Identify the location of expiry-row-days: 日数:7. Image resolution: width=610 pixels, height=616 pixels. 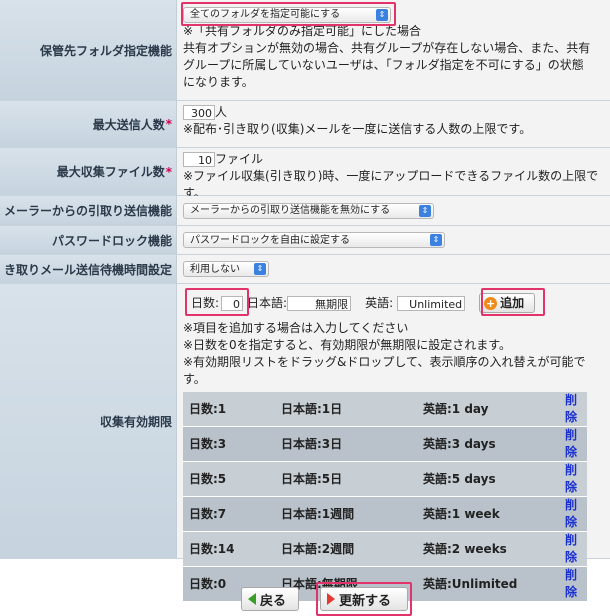
(229, 514).